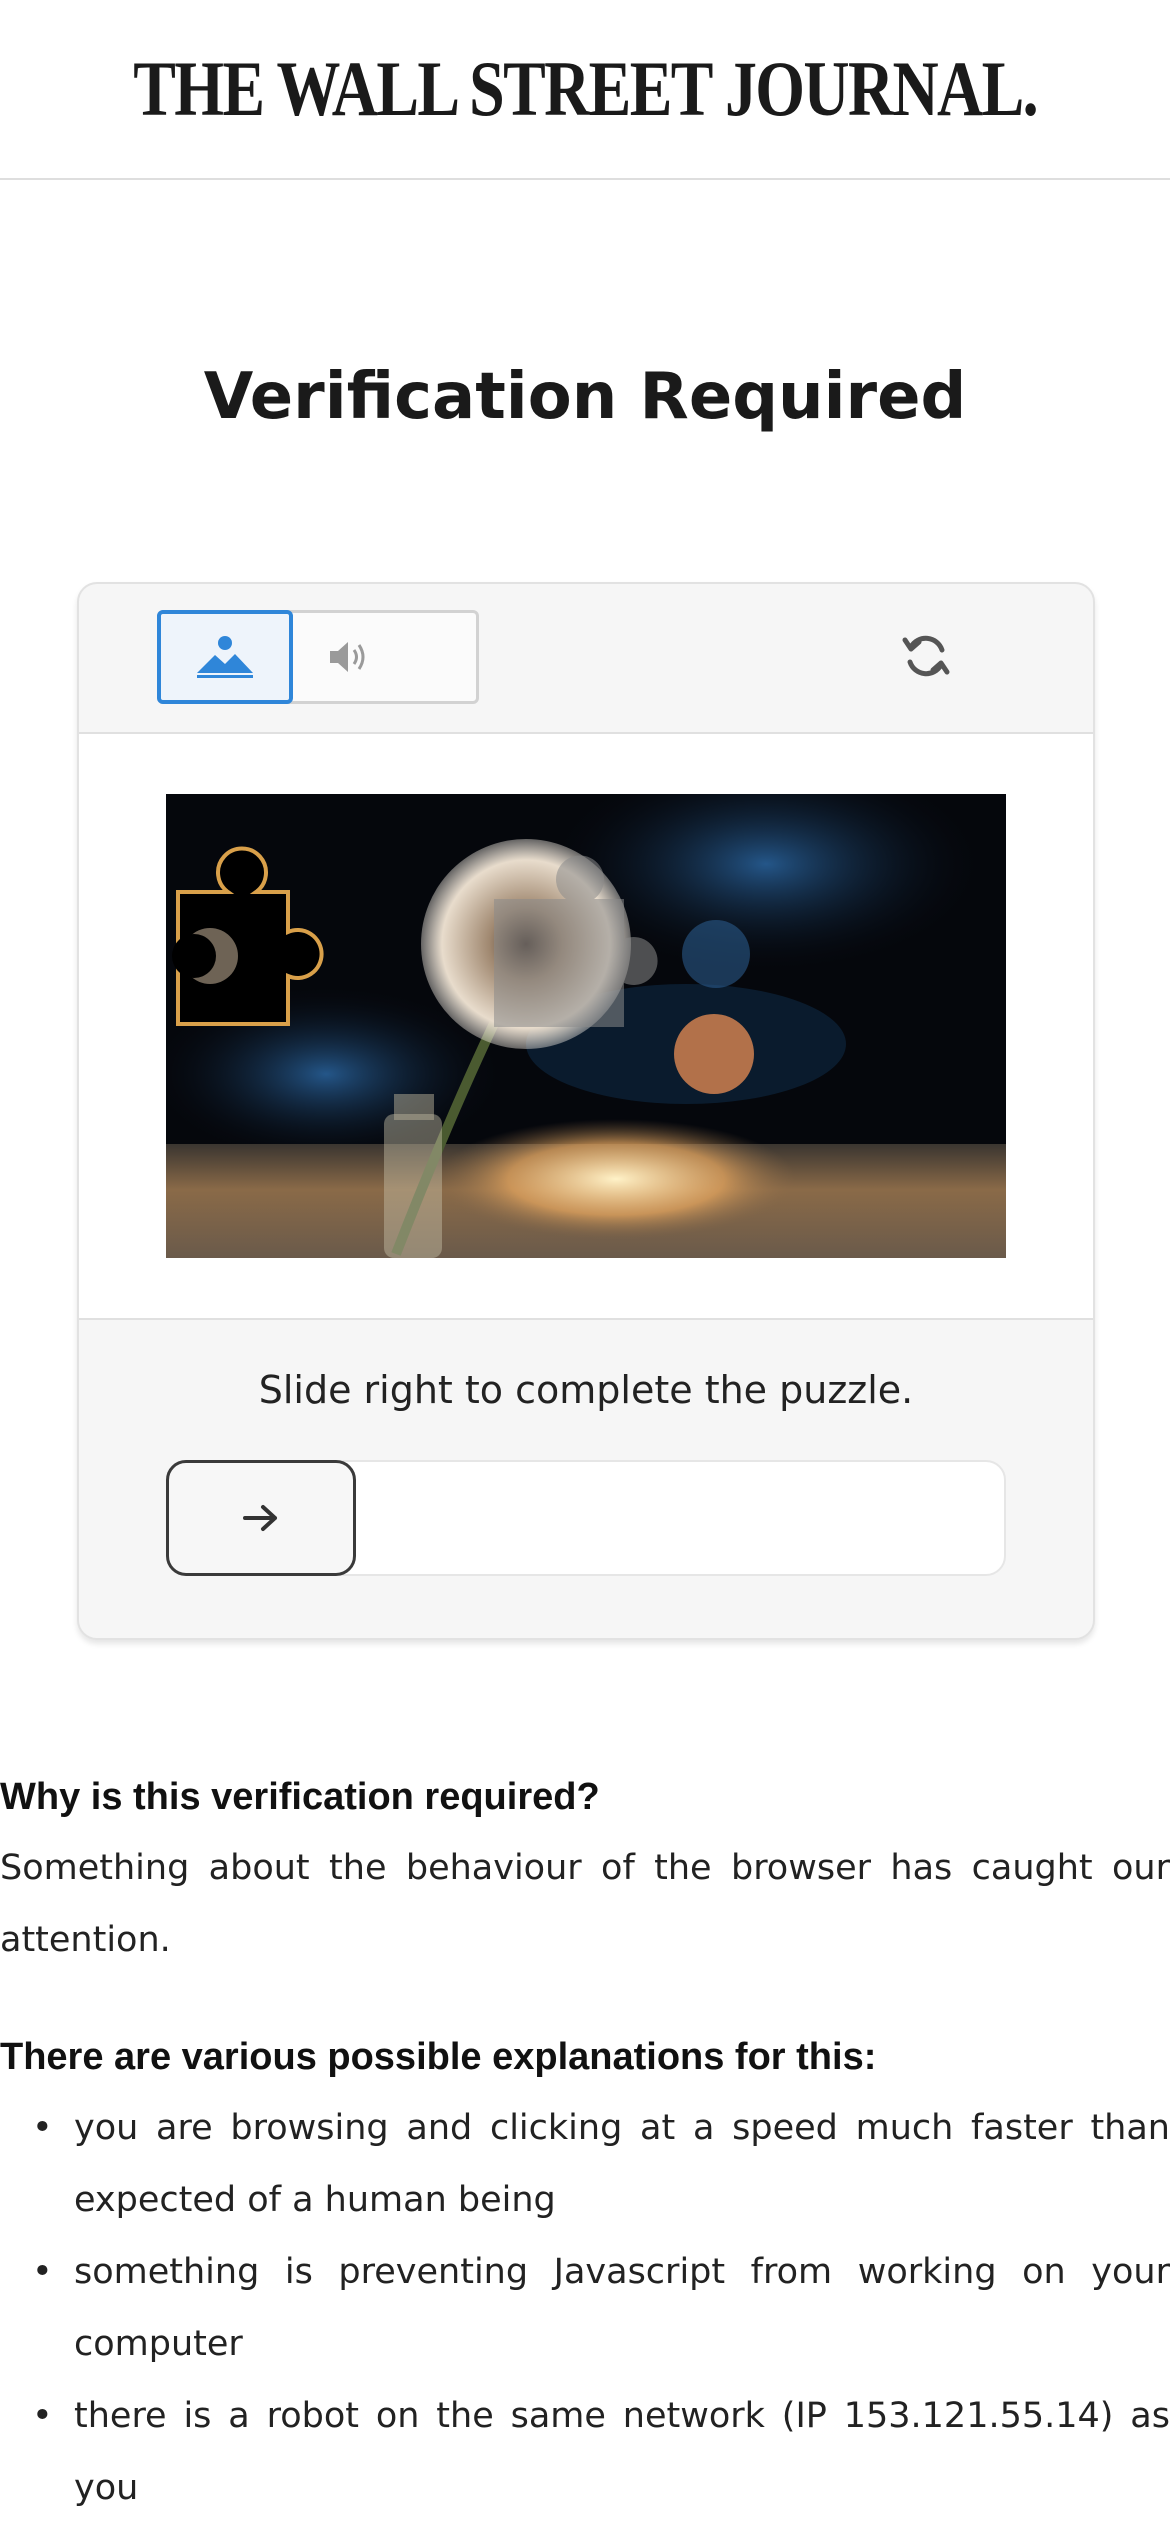  I want to click on slider-handle, so click(261, 1518).